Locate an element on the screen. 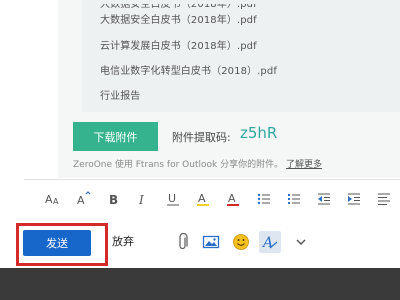  discard-button: 放弃 is located at coordinates (123, 241).